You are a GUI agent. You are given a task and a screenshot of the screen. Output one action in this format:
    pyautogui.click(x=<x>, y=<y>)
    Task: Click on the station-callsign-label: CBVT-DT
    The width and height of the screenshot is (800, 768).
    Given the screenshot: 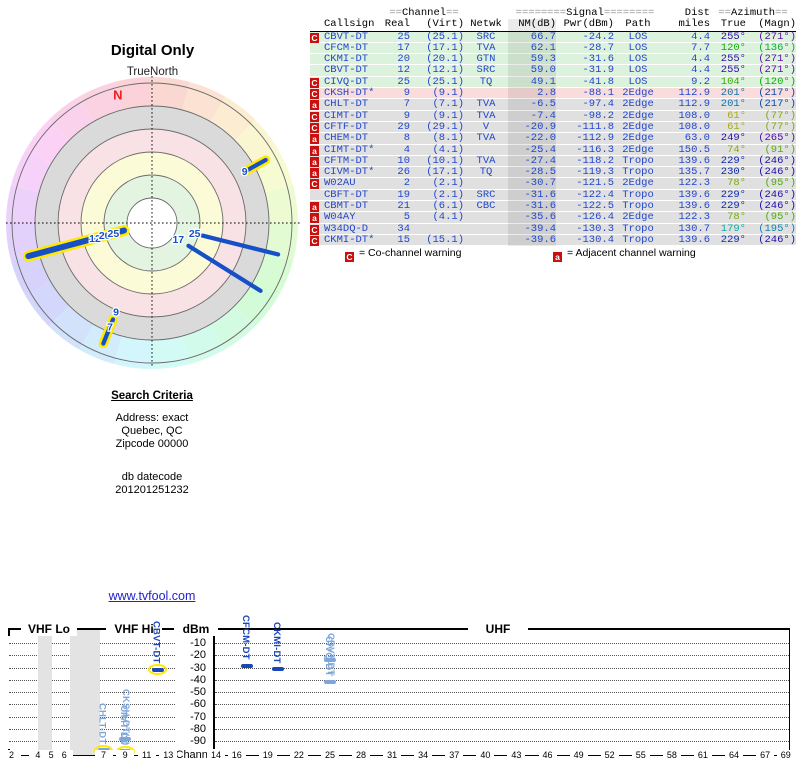 What is the action you would take?
    pyautogui.click(x=156, y=642)
    